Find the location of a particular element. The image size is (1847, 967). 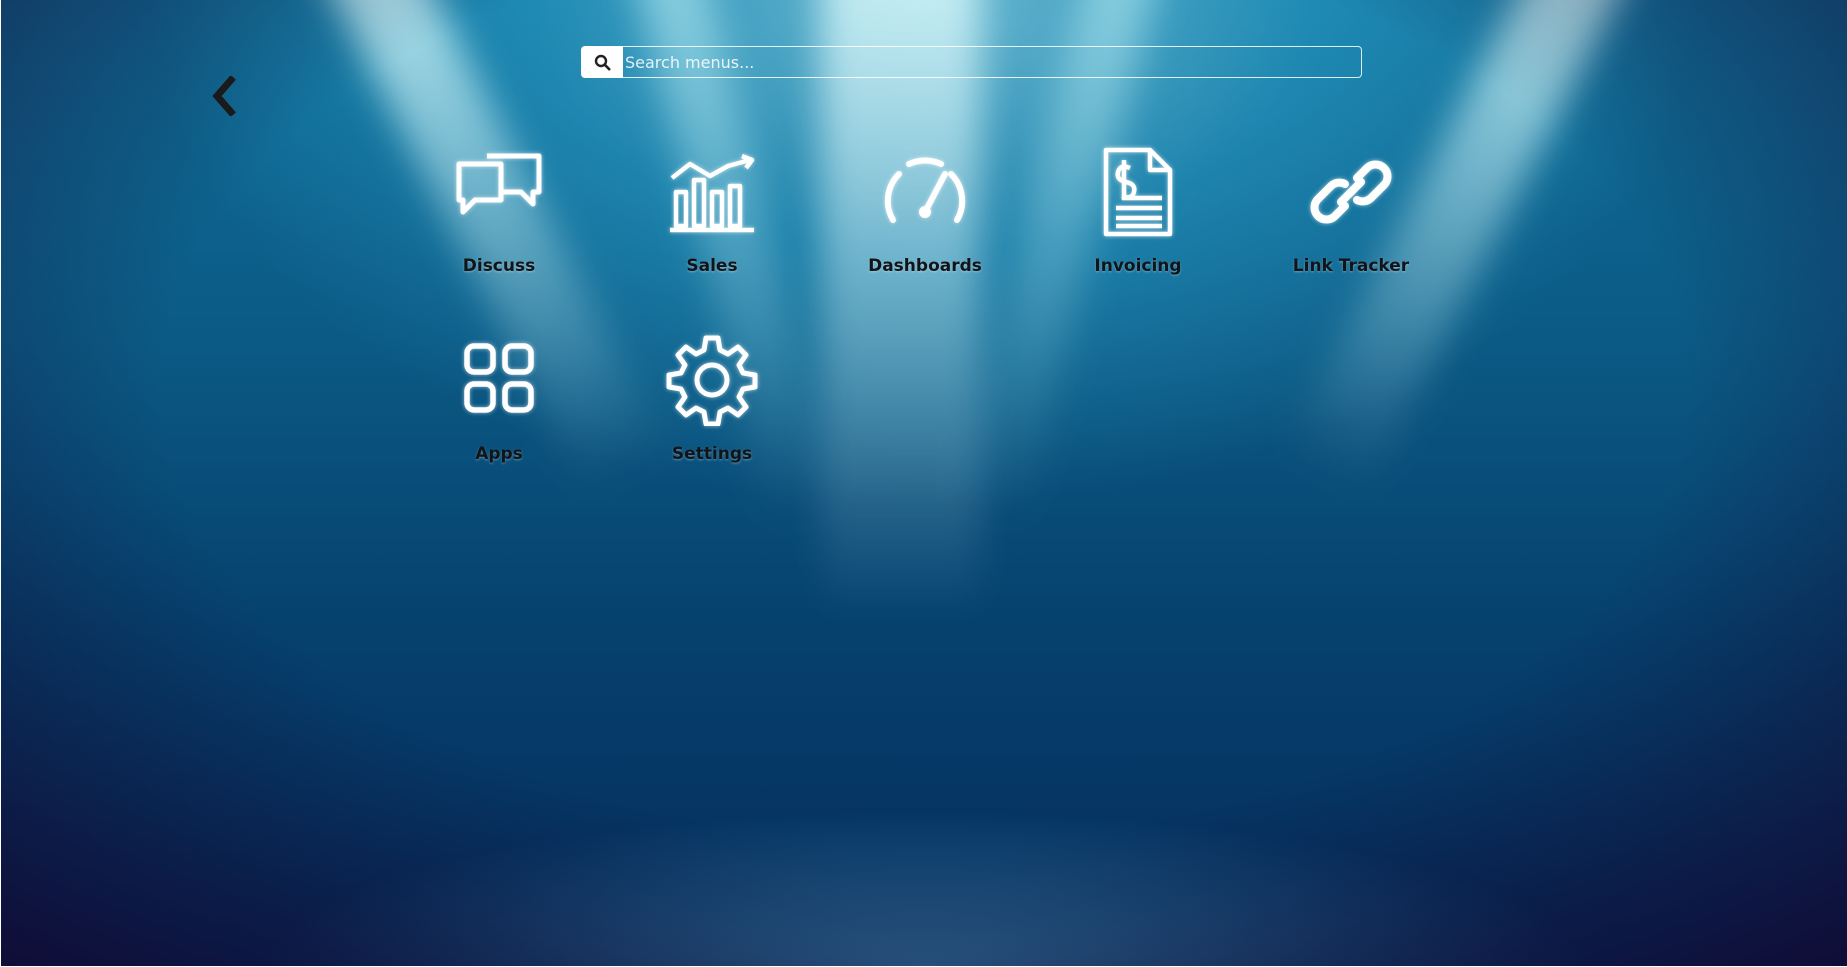

chat-bubbles-icon is located at coordinates (499, 184).